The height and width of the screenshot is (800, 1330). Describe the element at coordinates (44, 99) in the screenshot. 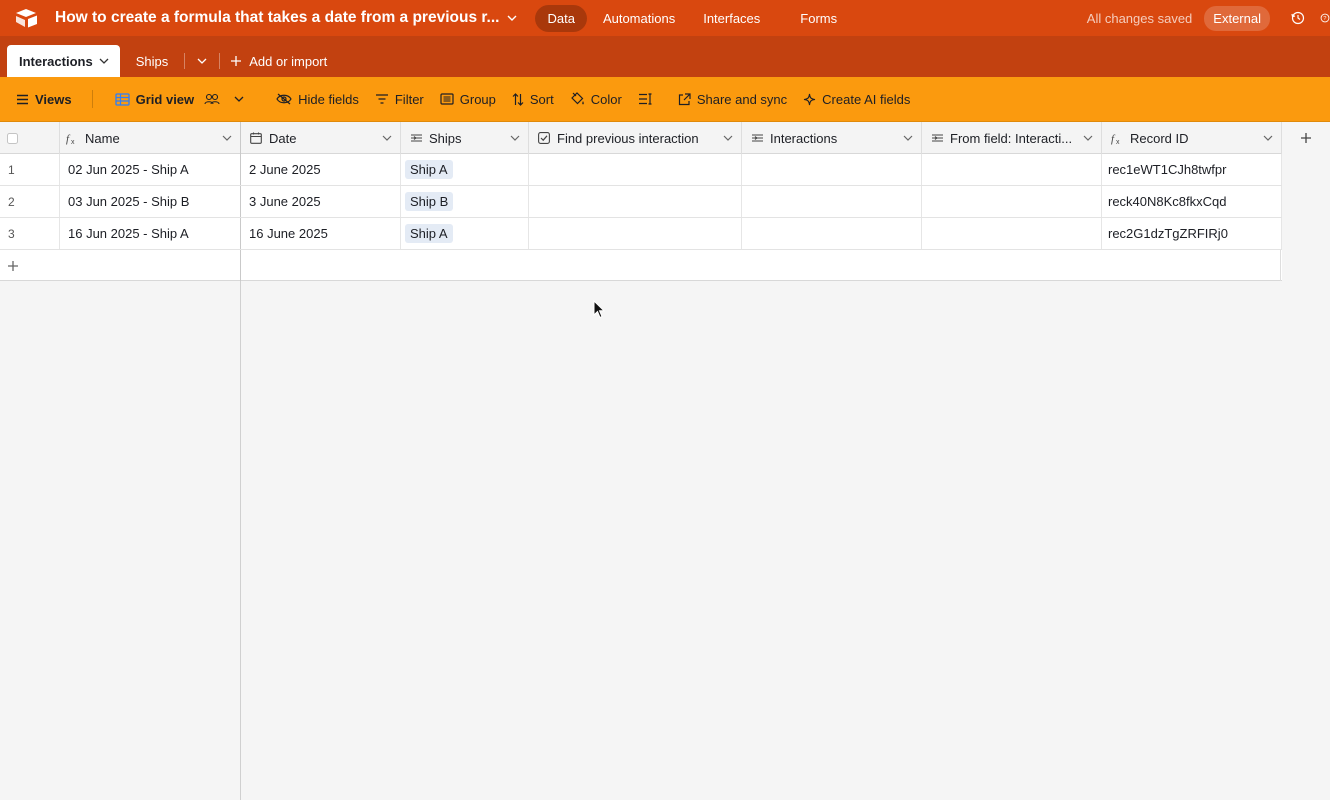

I see `views-button: Views` at that location.